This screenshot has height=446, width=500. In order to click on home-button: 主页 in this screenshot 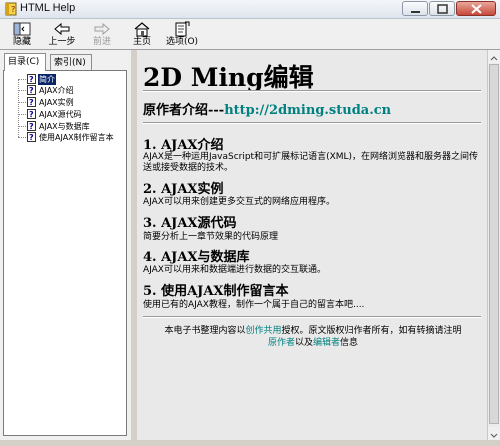, I will do `click(142, 34)`.